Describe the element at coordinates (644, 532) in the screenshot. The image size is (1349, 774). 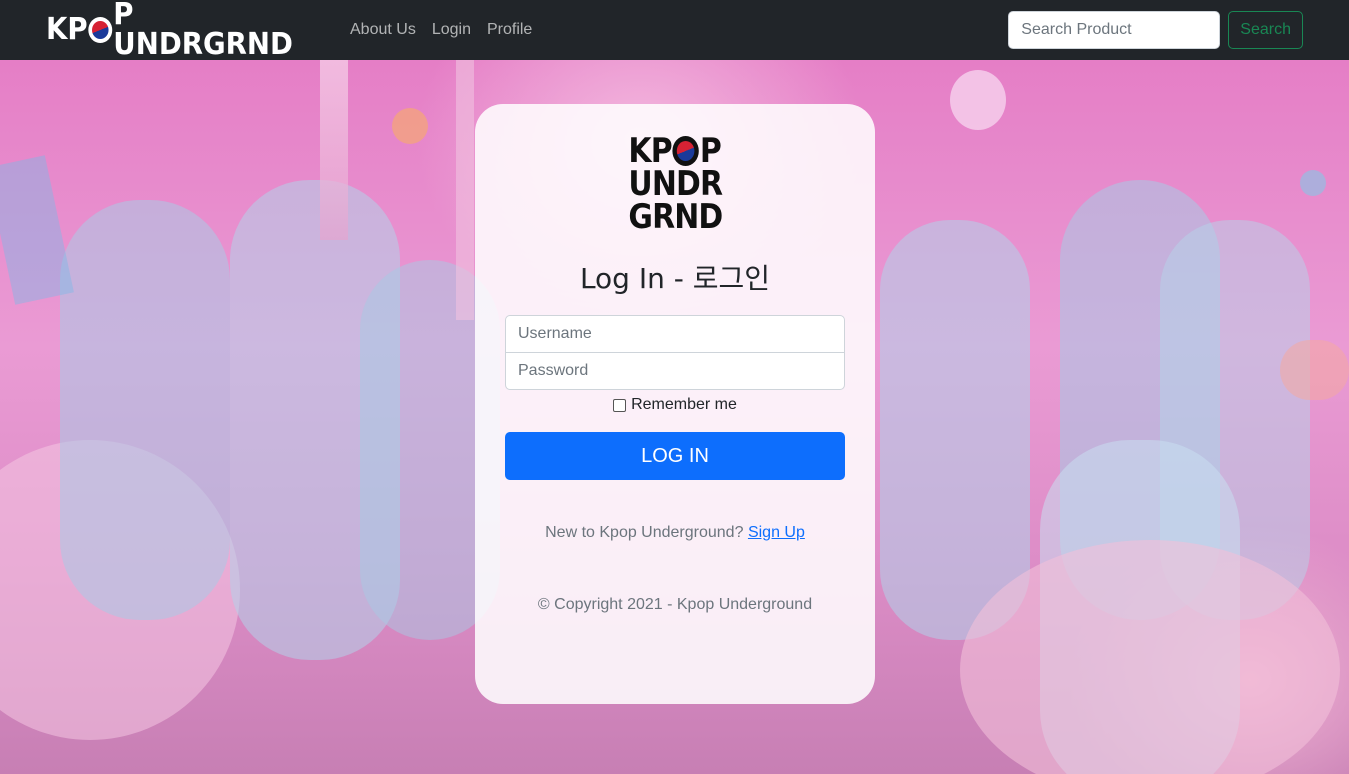
I see `signup-prompt-text: New to Kpop Underground?` at that location.